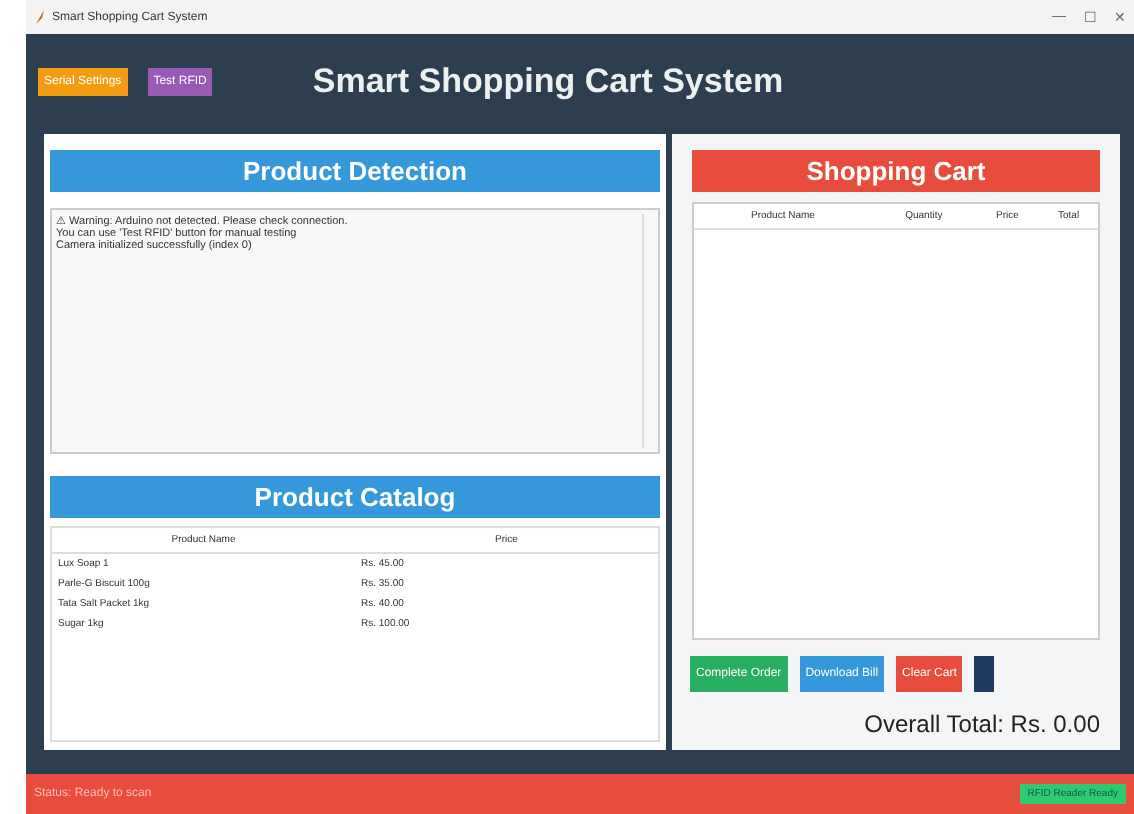  Describe the element at coordinates (40, 17) in the screenshot. I see `feather-icon` at that location.